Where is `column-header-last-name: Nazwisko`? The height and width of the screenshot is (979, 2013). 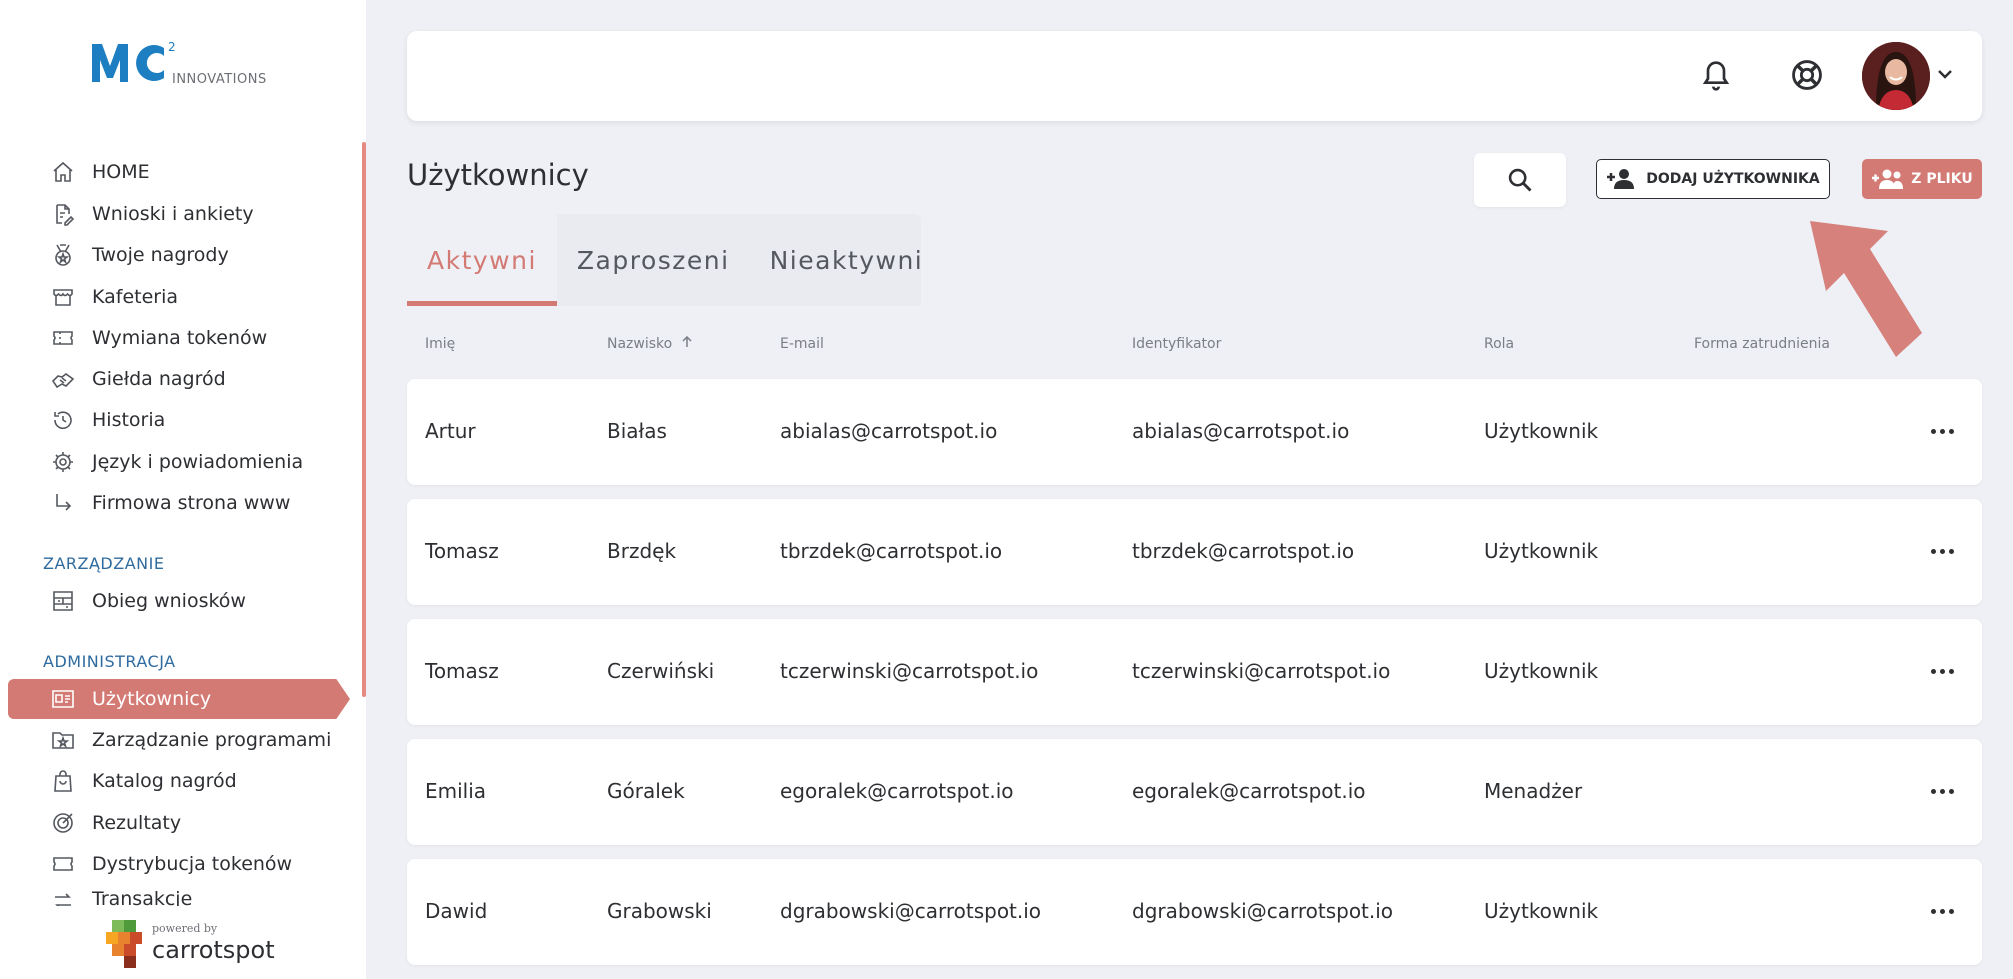 column-header-last-name: Nazwisko is located at coordinates (650, 343).